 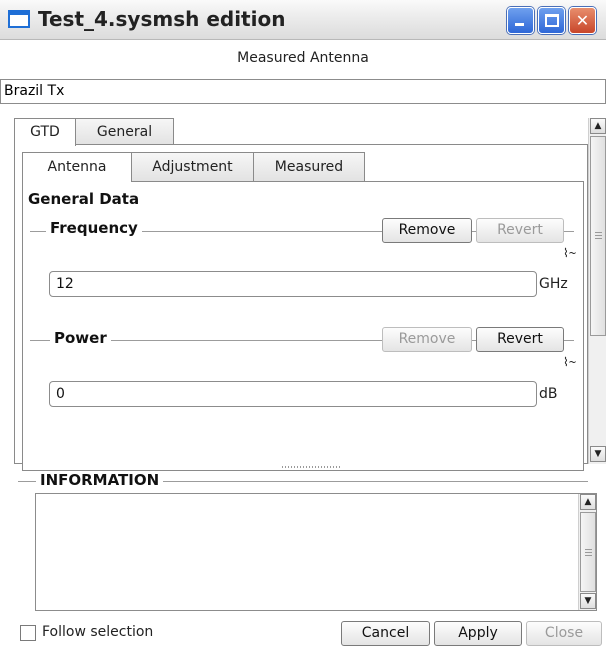 I want to click on panel-scrollbar: ▲ ▼, so click(x=597, y=291).